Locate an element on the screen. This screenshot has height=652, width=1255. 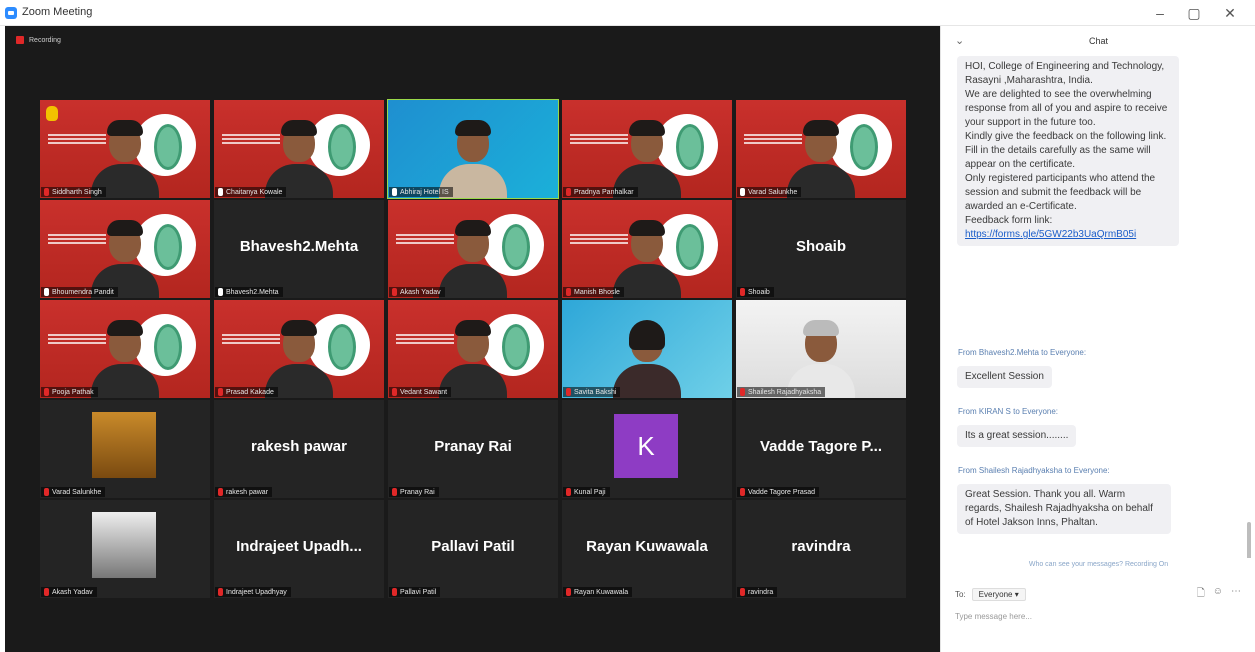
participant-name: Varad Salunkhe is located at coordinates (773, 192).